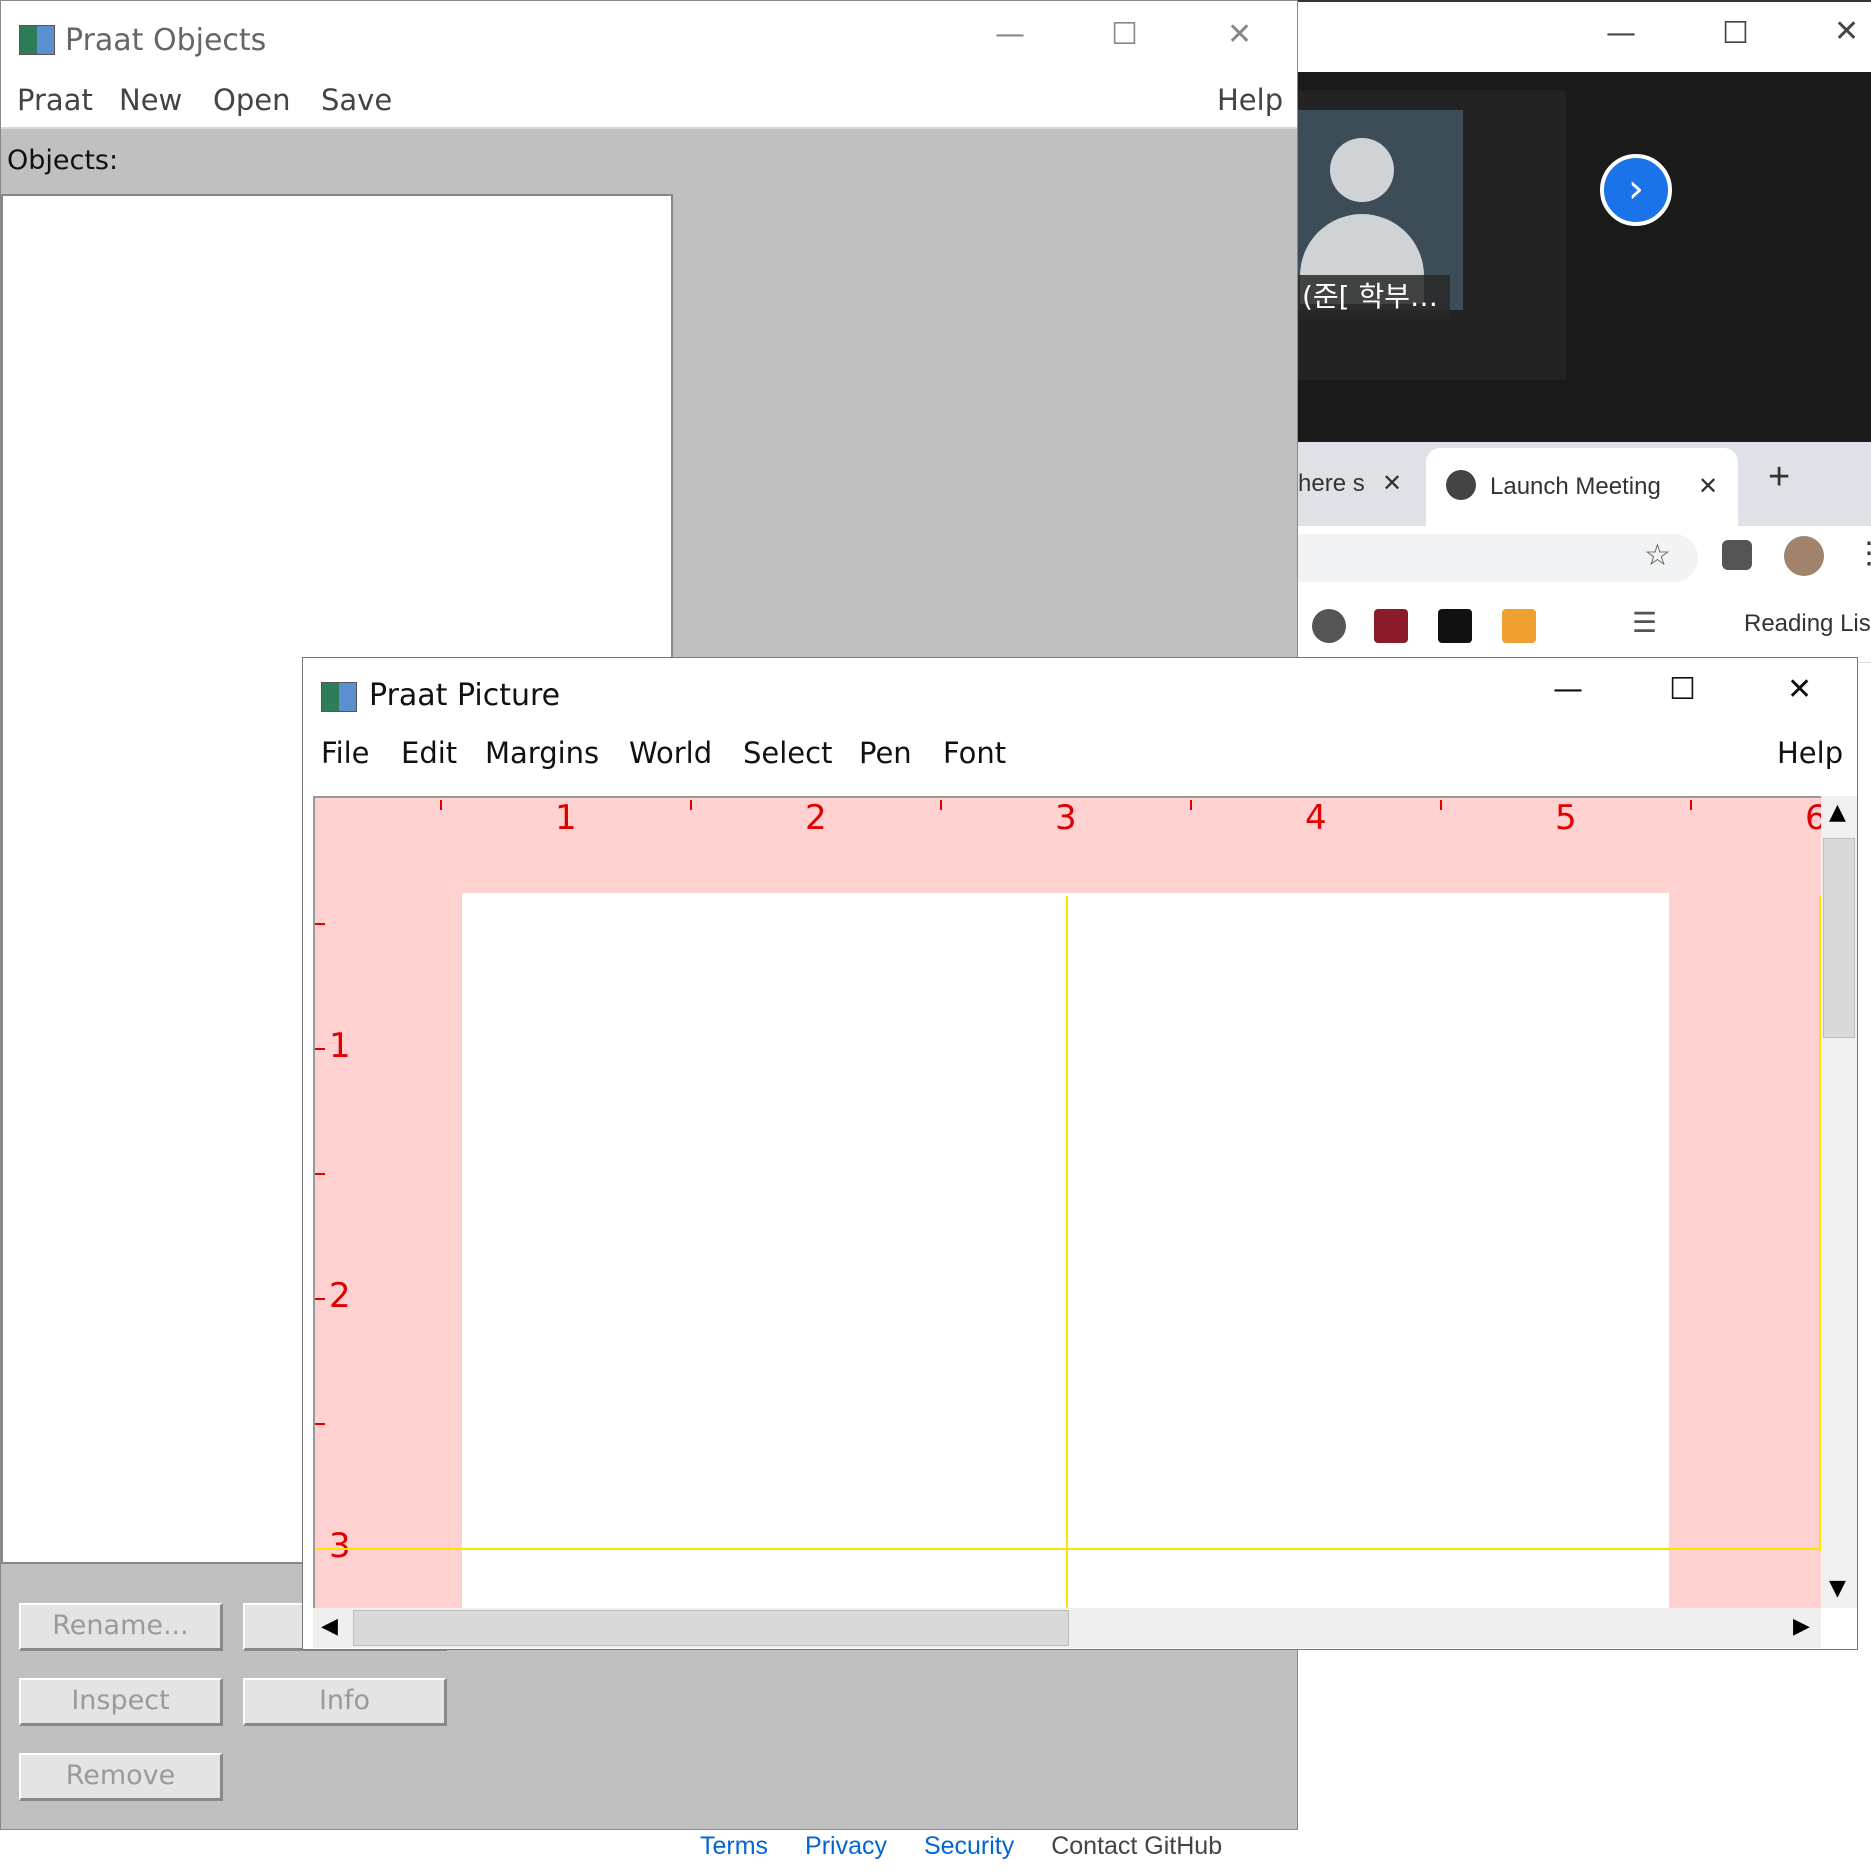  What do you see at coordinates (1813, 818) in the screenshot?
I see `ruler-x-label: 6` at bounding box center [1813, 818].